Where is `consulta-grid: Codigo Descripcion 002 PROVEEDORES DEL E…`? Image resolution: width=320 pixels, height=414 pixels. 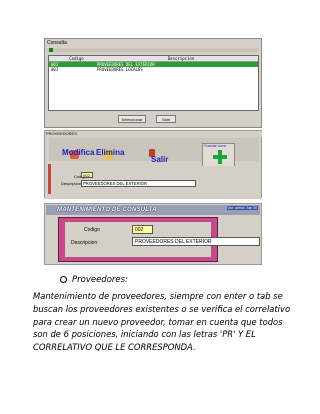
consulta-grid: Codigo Descripcion 002 PROVEEDORES DEL E… is located at coordinates (153, 83).